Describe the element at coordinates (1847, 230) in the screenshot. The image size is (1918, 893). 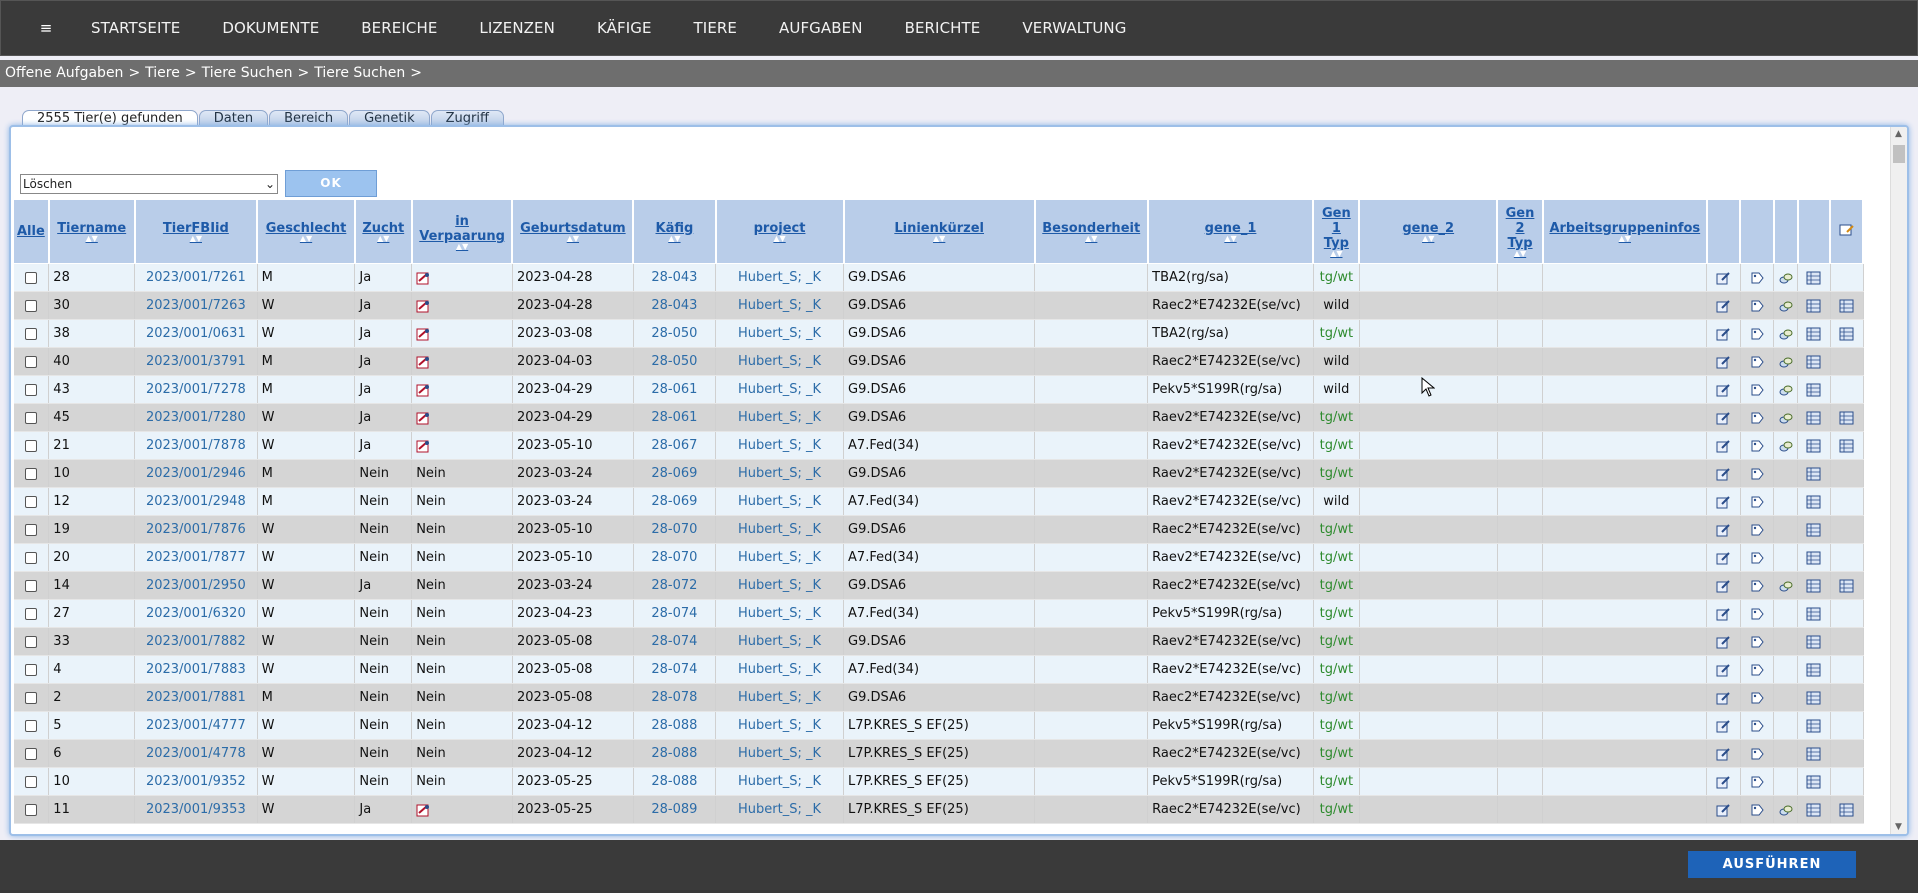
I see `edit-all-icon` at that location.